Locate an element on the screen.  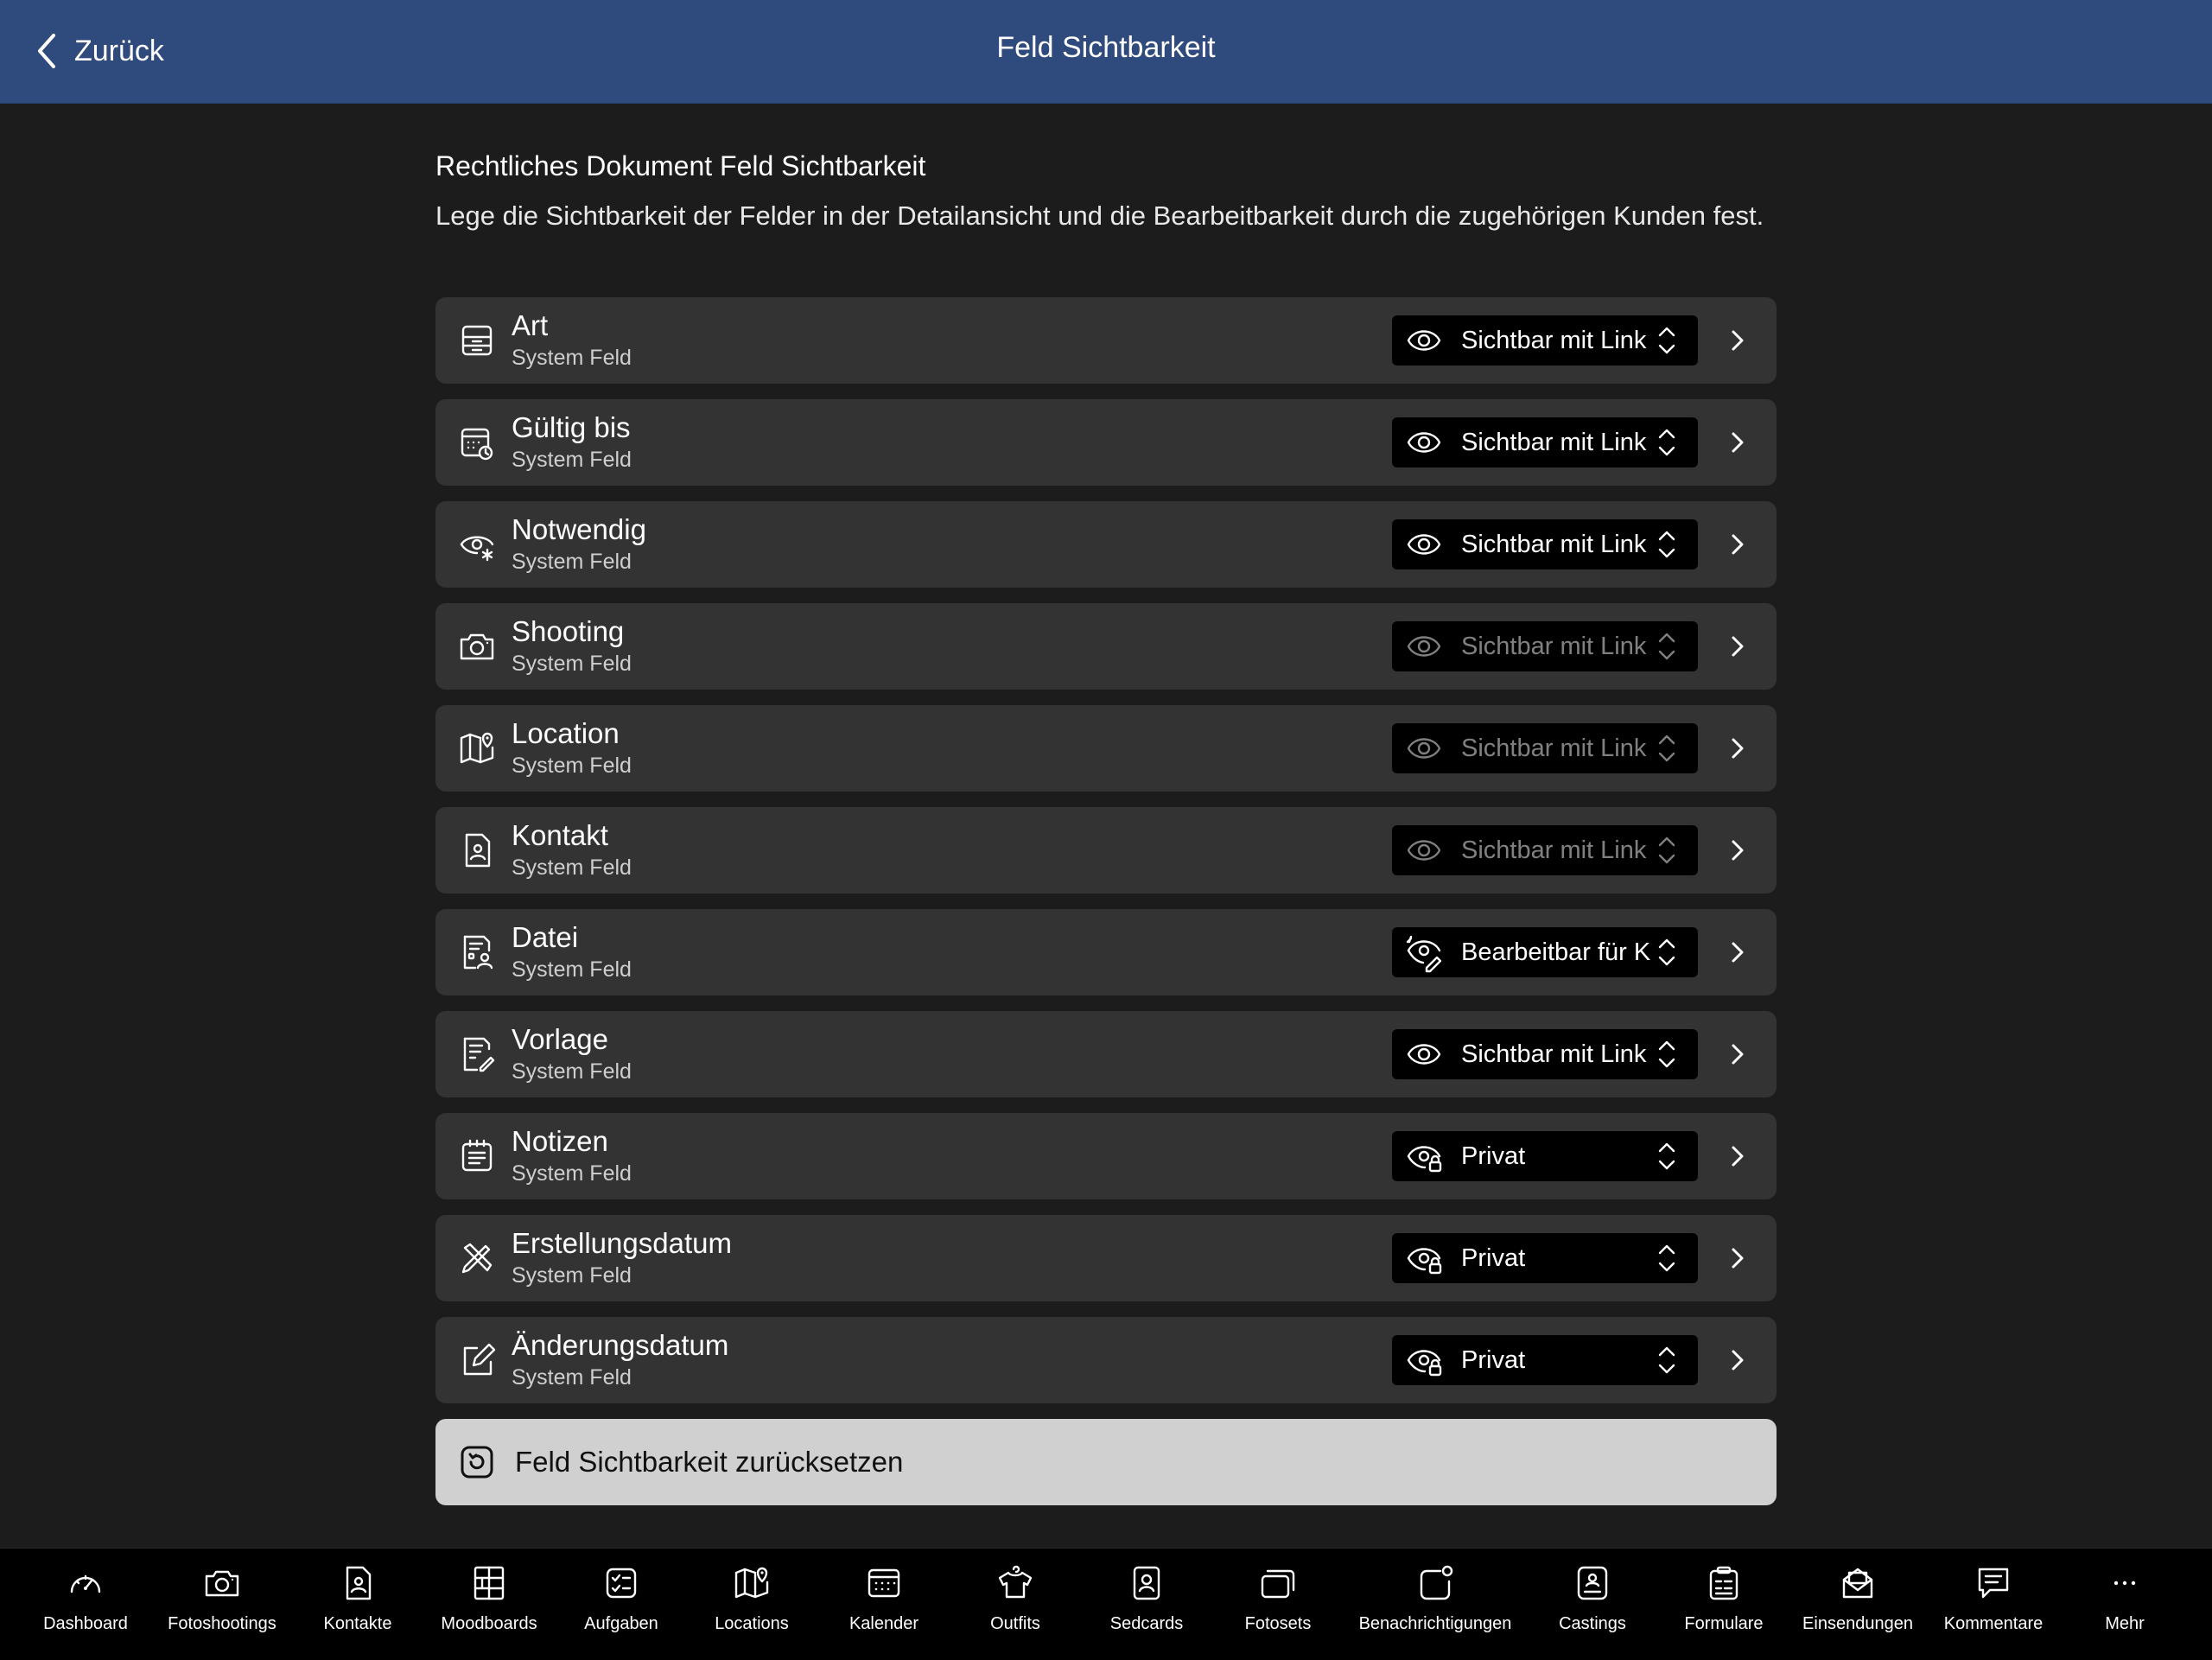
field-row: Änderungsdatum System Feld Privat is located at coordinates (1106, 1360).